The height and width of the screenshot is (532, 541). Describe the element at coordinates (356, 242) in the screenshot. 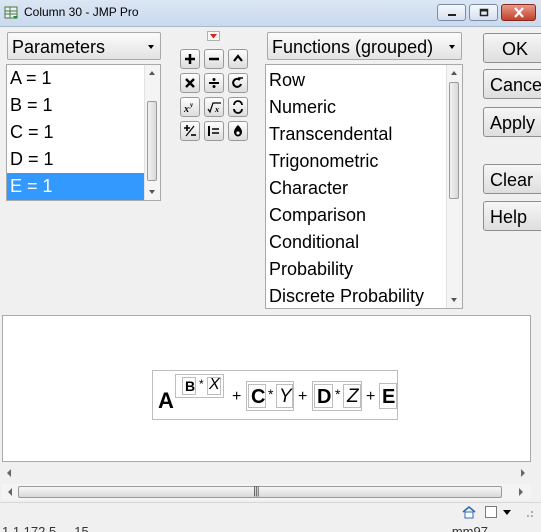

I see `function-group-conditional: Conditional` at that location.